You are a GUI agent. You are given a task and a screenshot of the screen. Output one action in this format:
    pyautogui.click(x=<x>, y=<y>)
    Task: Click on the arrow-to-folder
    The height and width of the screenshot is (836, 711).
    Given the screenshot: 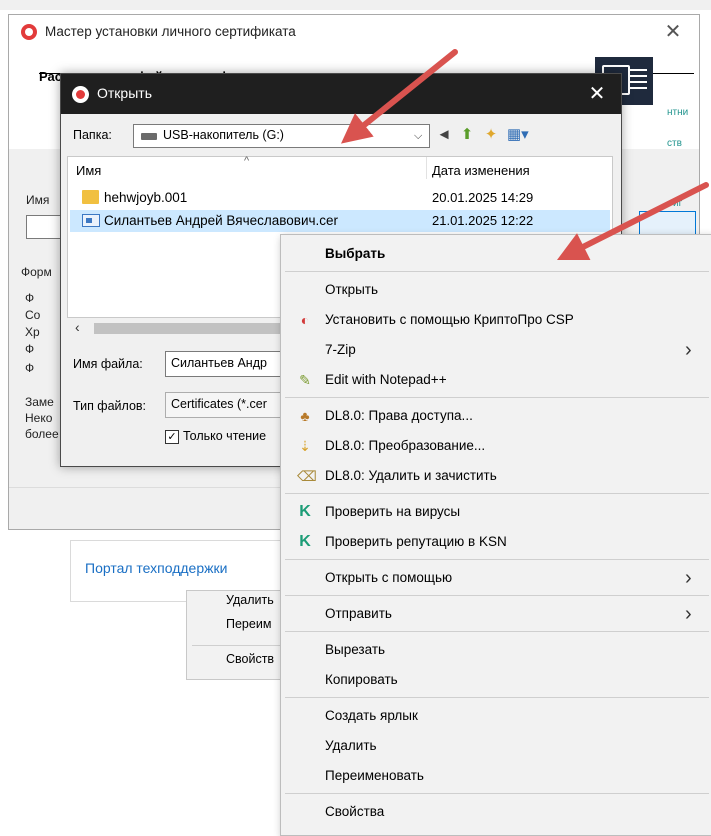 What is the action you would take?
    pyautogui.click(x=399, y=96)
    